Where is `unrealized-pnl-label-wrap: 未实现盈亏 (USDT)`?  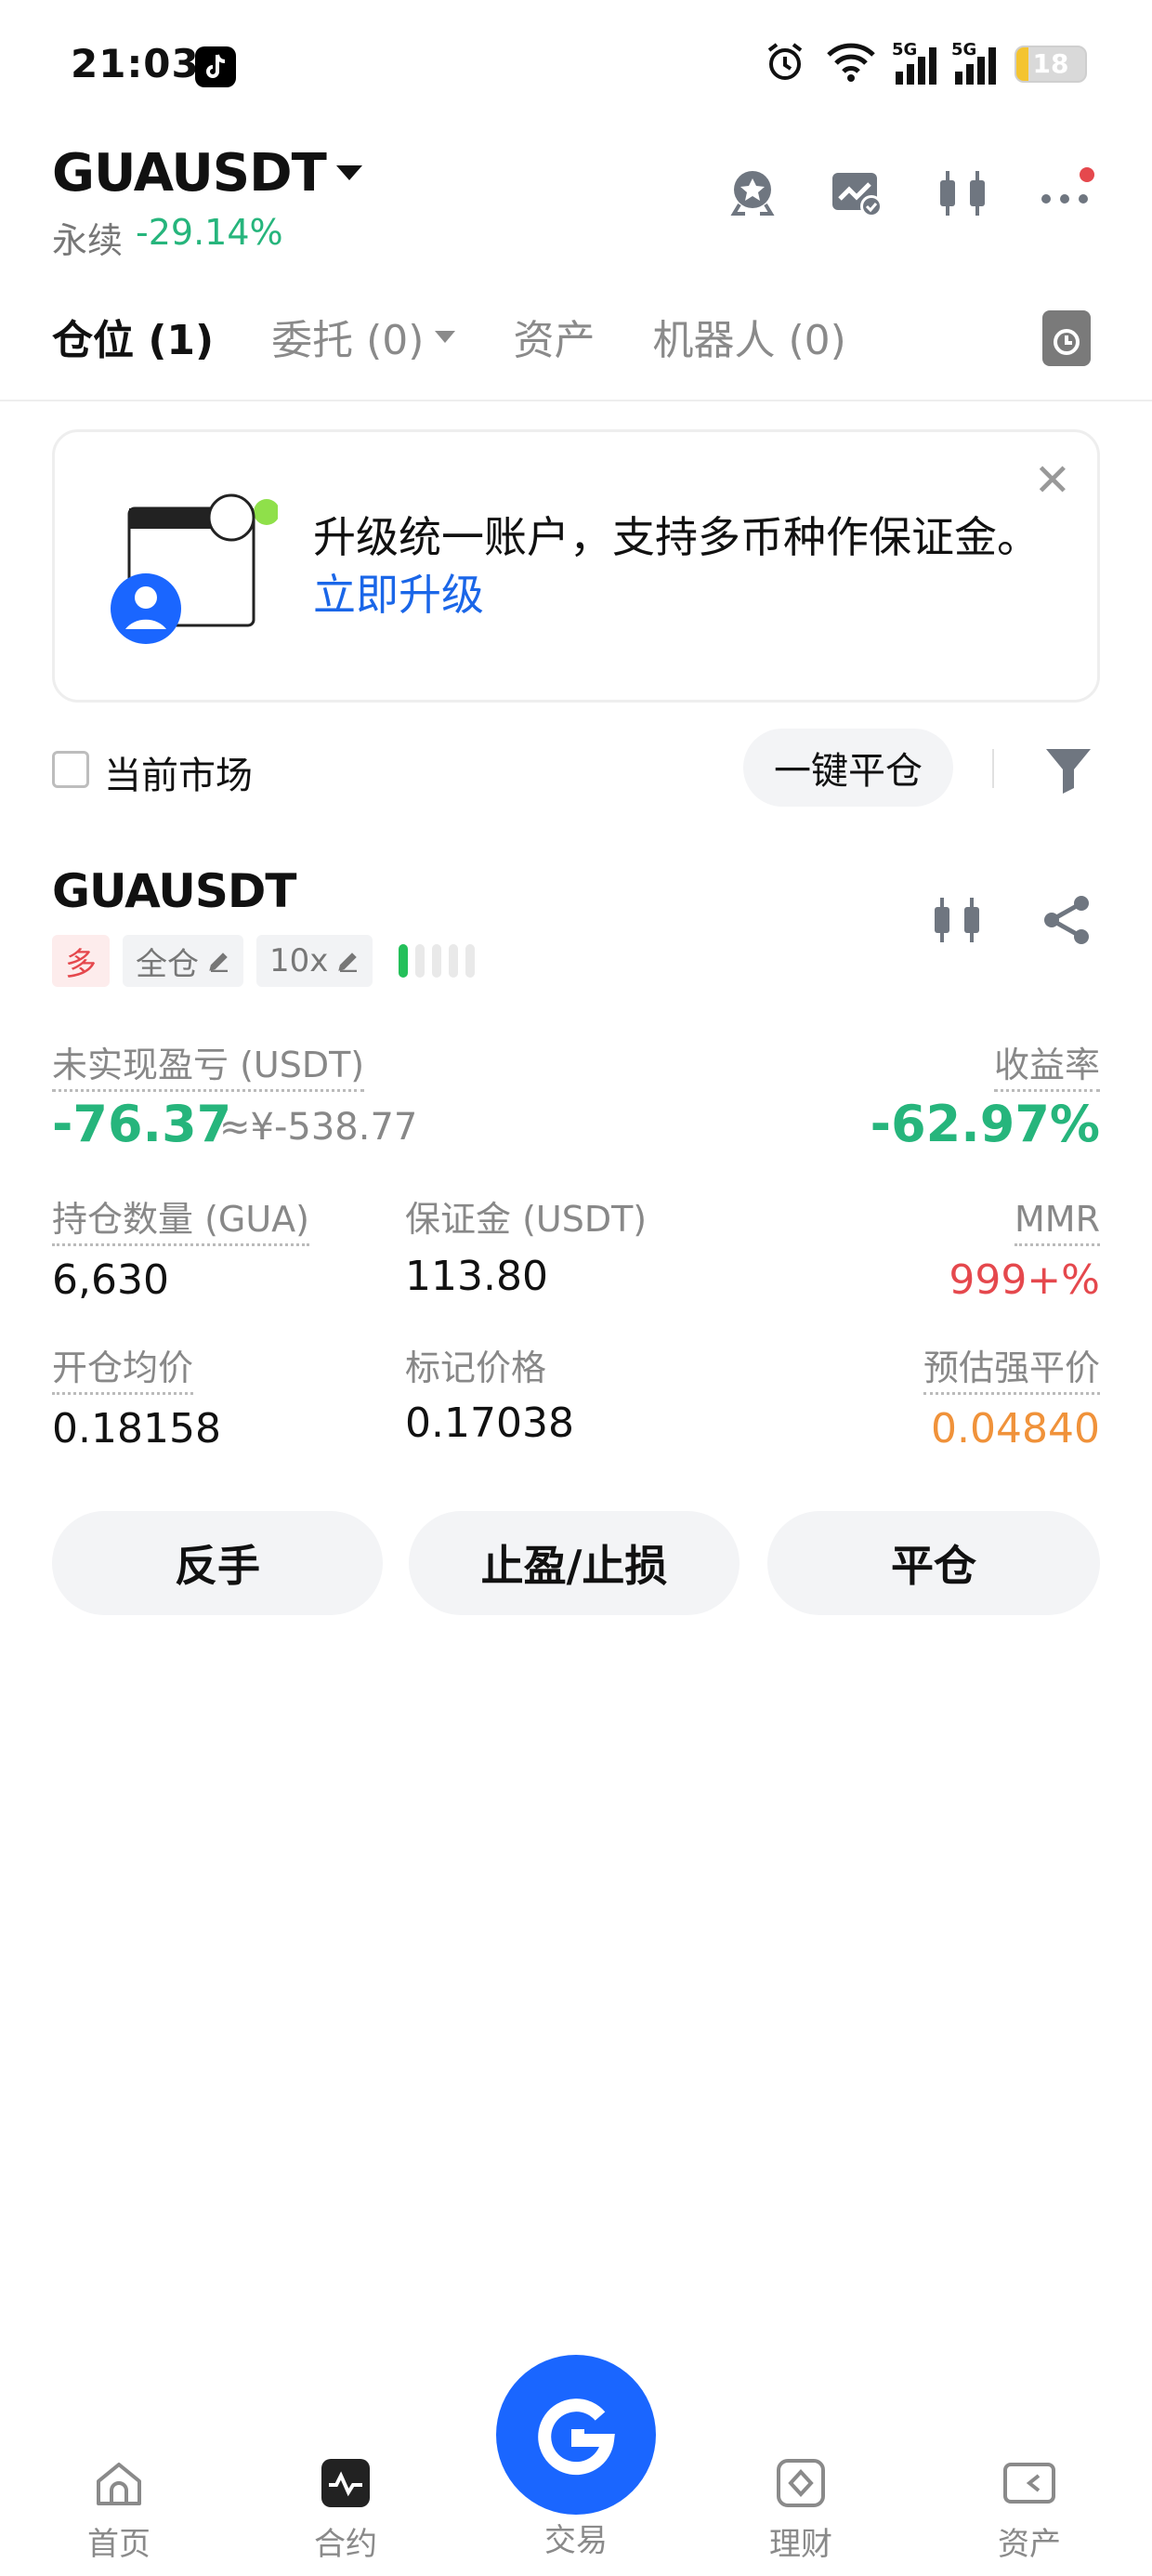 unrealized-pnl-label-wrap: 未实现盈亏 (USDT) is located at coordinates (208, 1068).